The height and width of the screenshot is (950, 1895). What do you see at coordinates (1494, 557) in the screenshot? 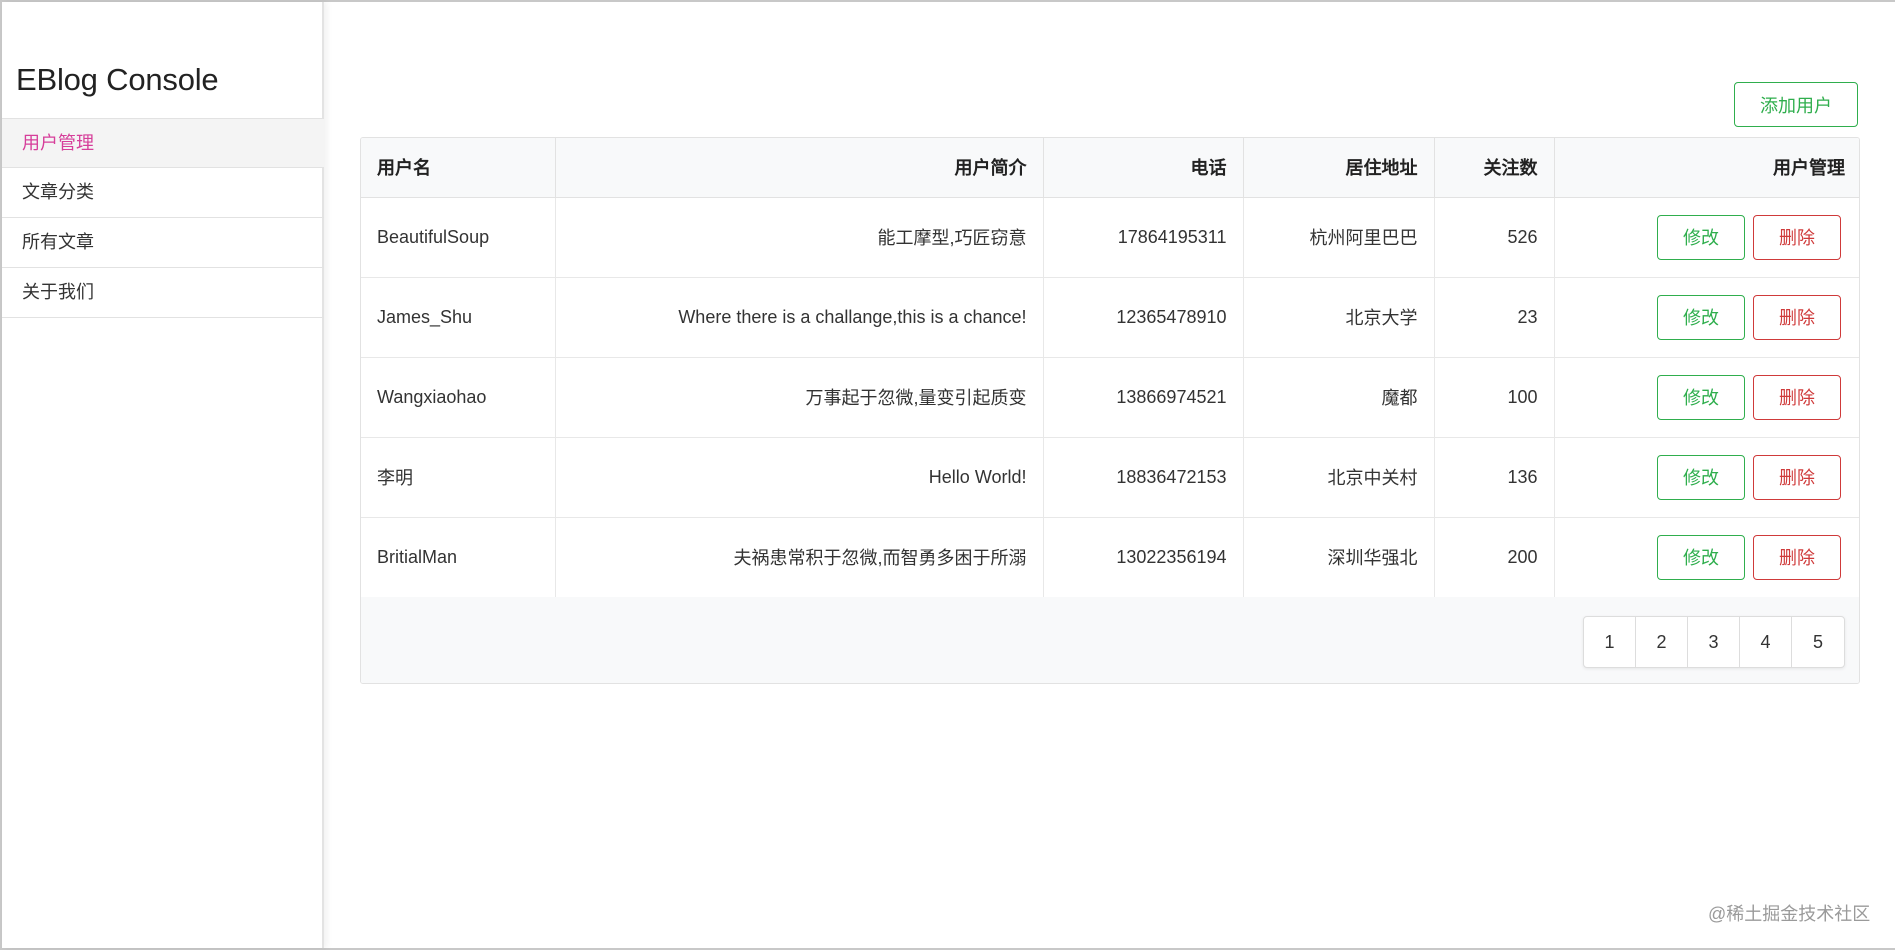
I see `cell-follows: 200` at bounding box center [1494, 557].